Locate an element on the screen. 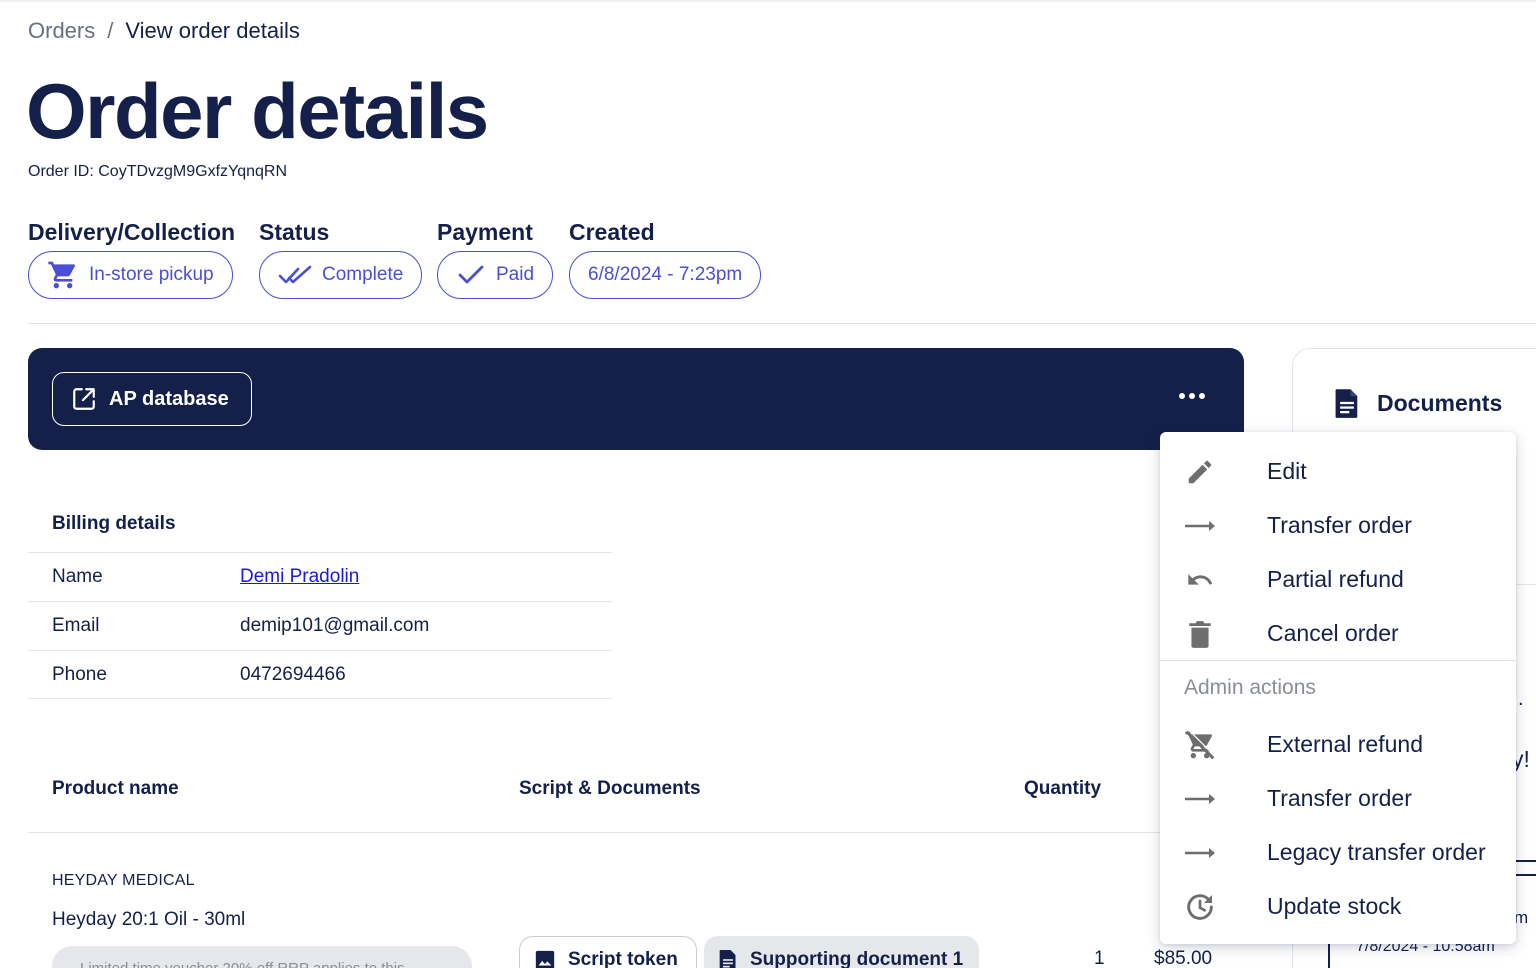 This screenshot has width=1536, height=968. menu-item-admin-transfer-order: Transfer order is located at coordinates (1338, 798).